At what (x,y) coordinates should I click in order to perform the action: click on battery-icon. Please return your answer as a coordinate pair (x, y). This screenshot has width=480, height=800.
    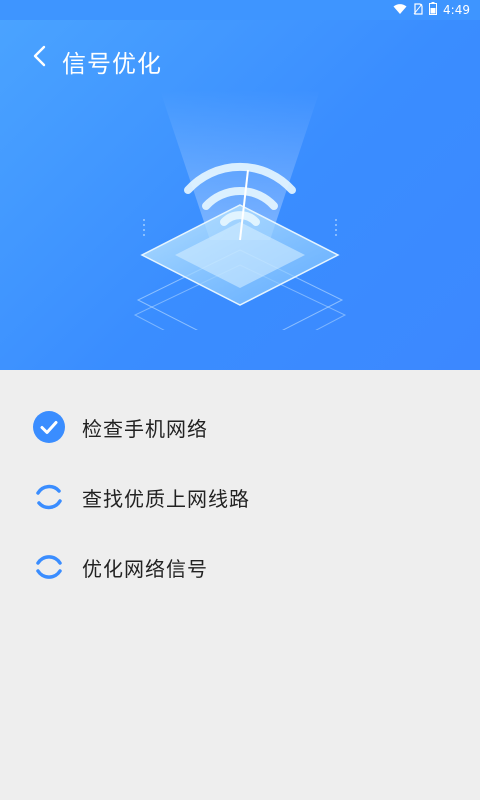
    Looking at the image, I should click on (433, 10).